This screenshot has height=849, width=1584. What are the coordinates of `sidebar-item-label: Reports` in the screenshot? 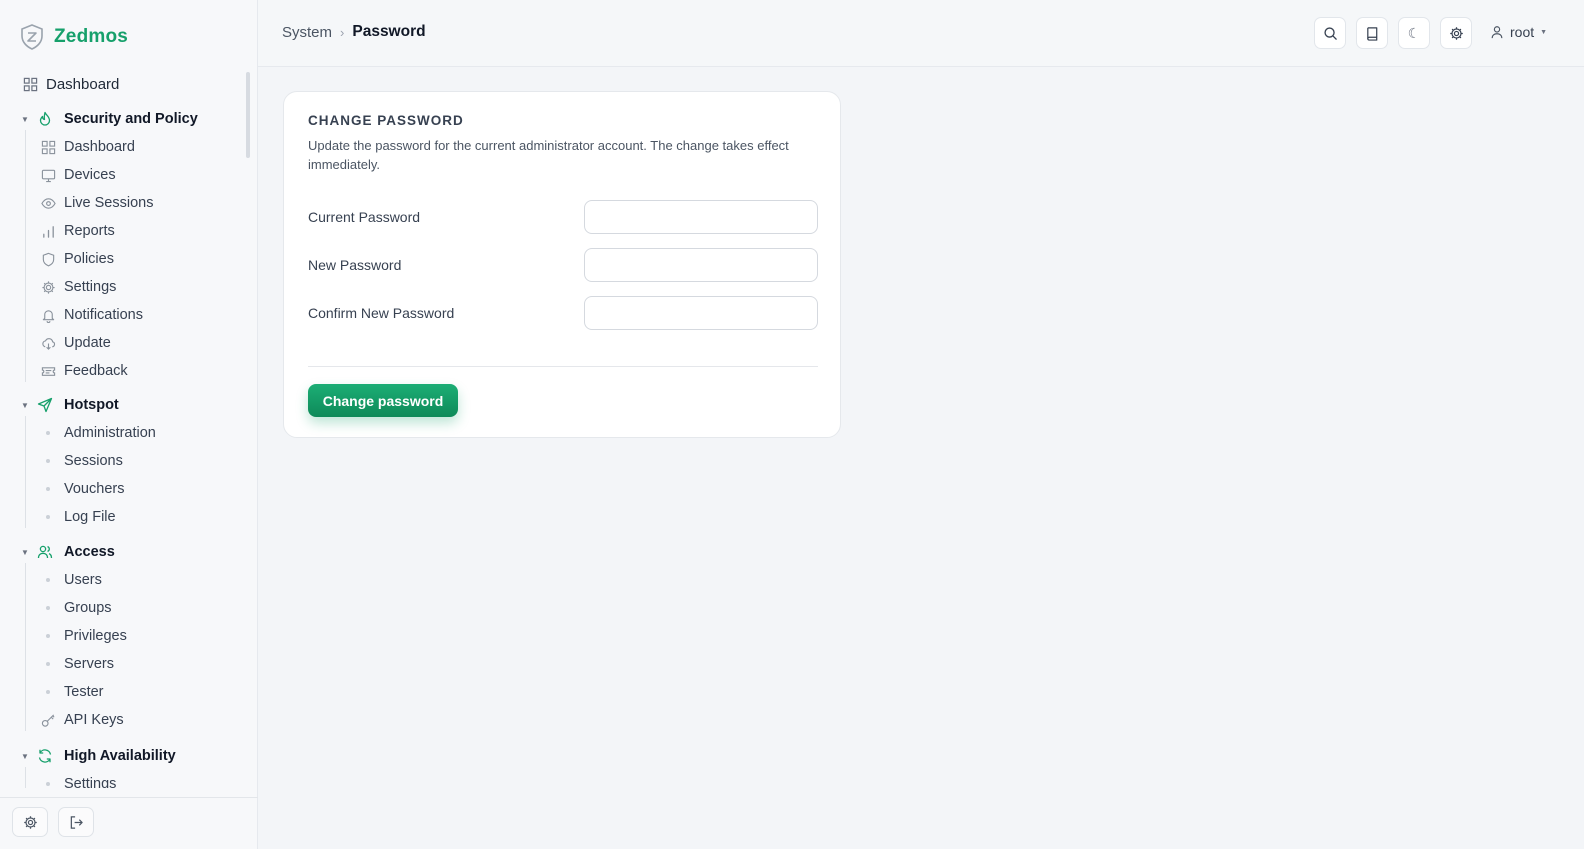 It's located at (89, 231).